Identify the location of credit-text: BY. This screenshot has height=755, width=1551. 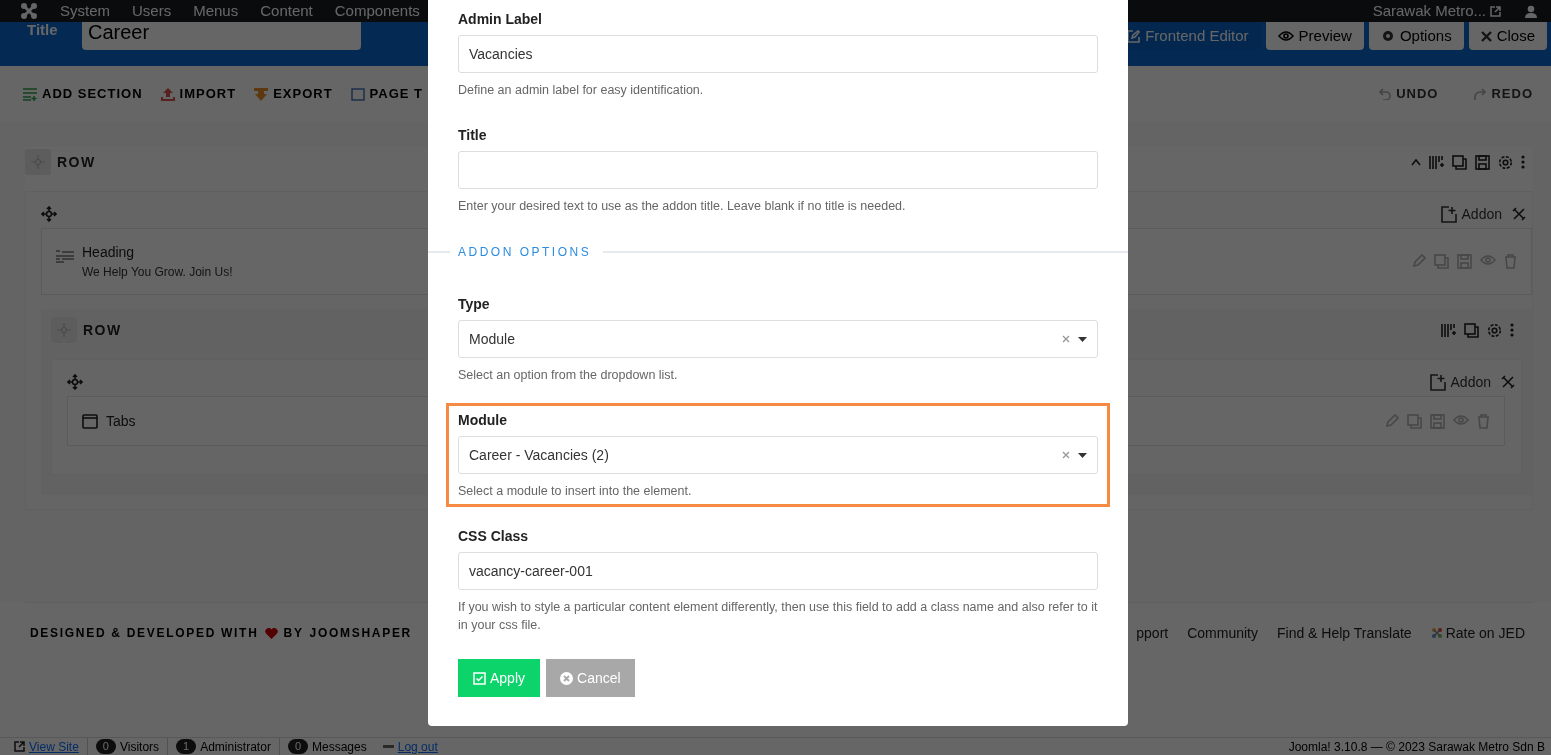
(293, 633).